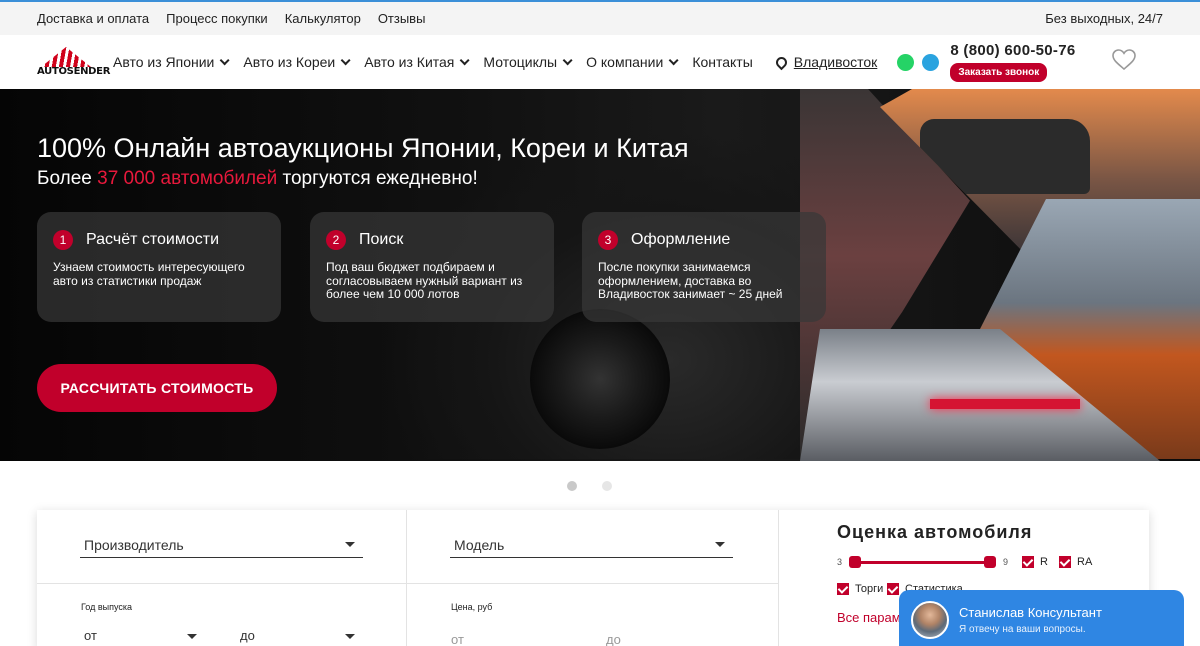 The width and height of the screenshot is (1200, 646). Describe the element at coordinates (140, 635) in the screenshot. I see `year-from-select: от` at that location.